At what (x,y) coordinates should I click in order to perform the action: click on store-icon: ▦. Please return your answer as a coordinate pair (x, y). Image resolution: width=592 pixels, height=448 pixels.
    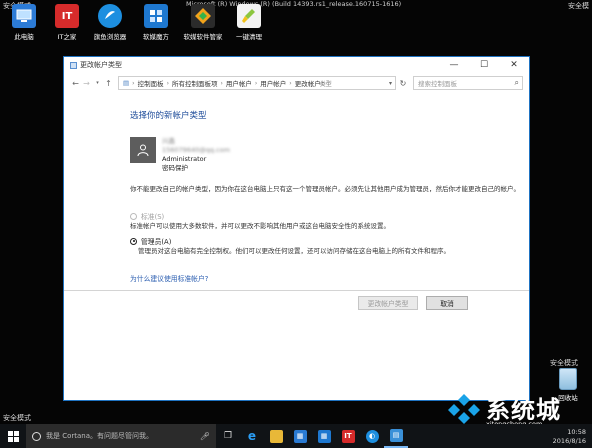
    Looking at the image, I should click on (300, 436).